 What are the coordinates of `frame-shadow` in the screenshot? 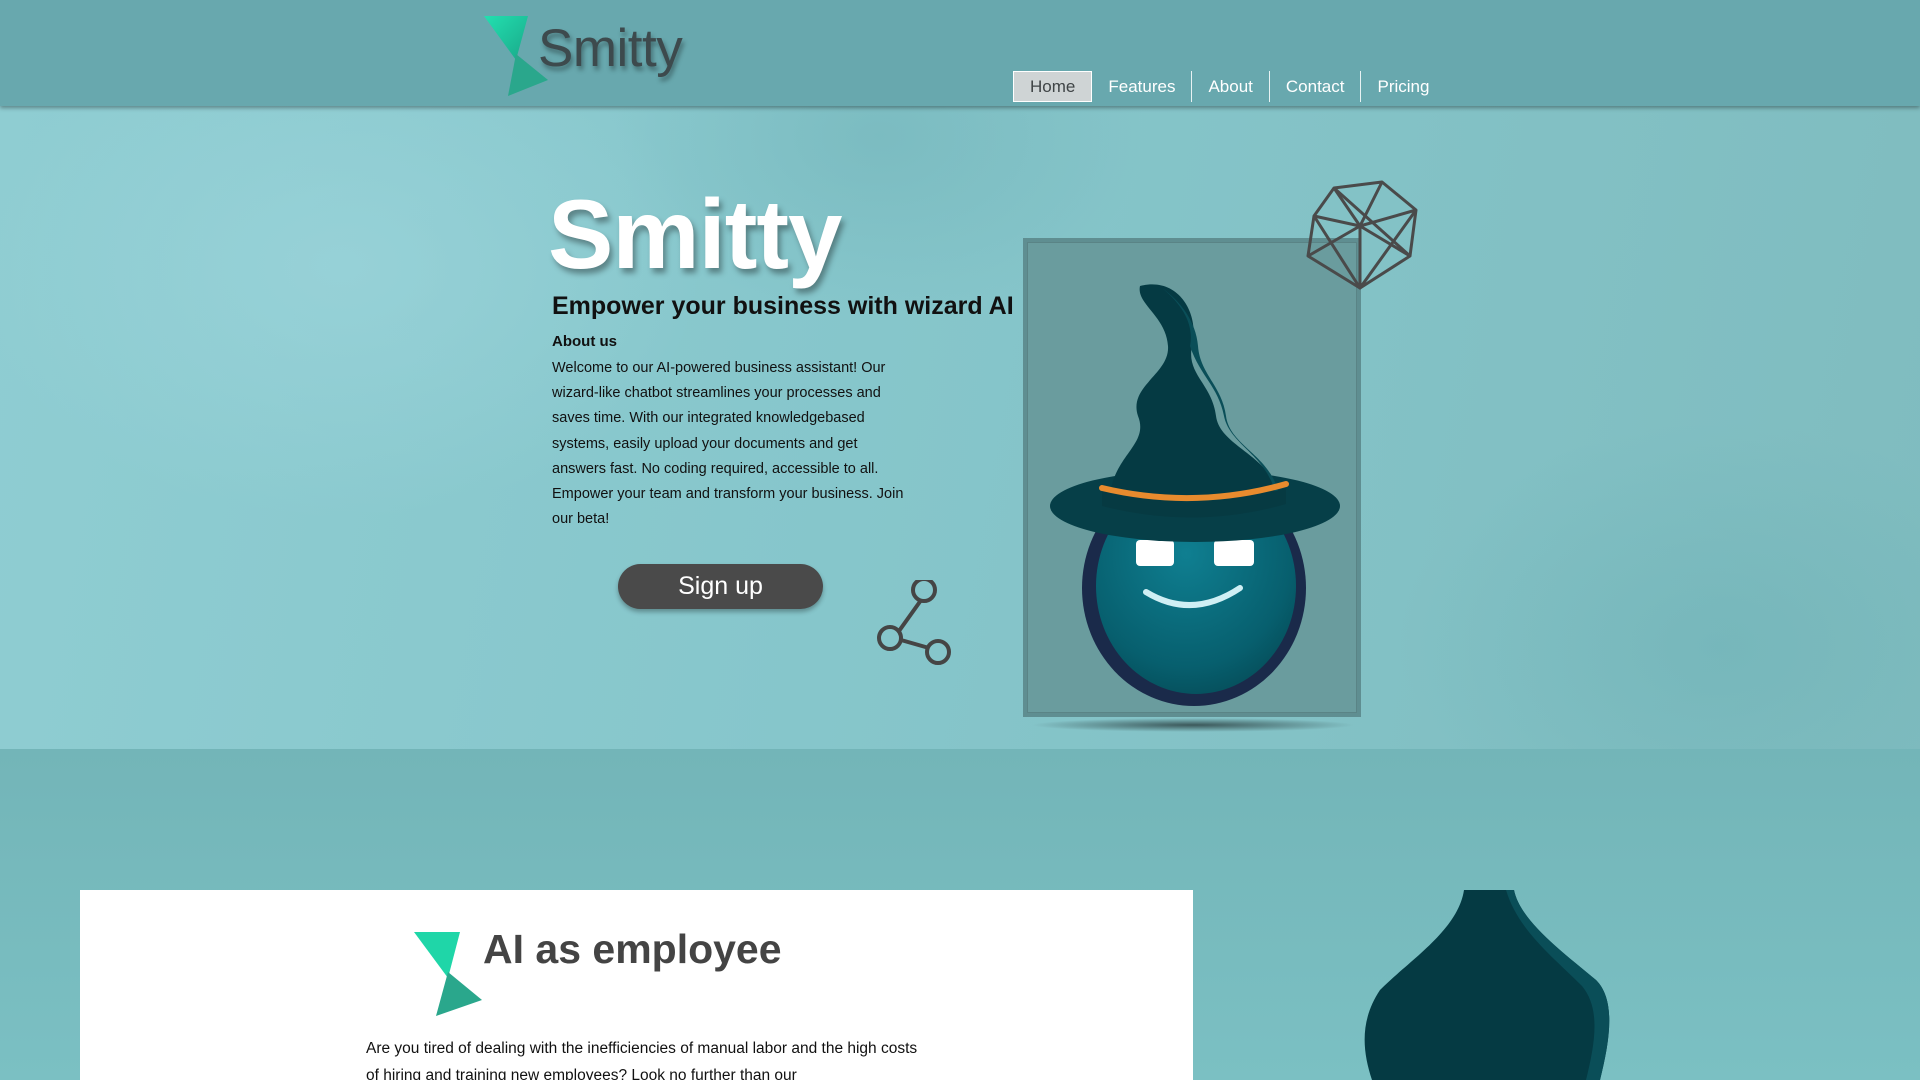 It's located at (1193, 725).